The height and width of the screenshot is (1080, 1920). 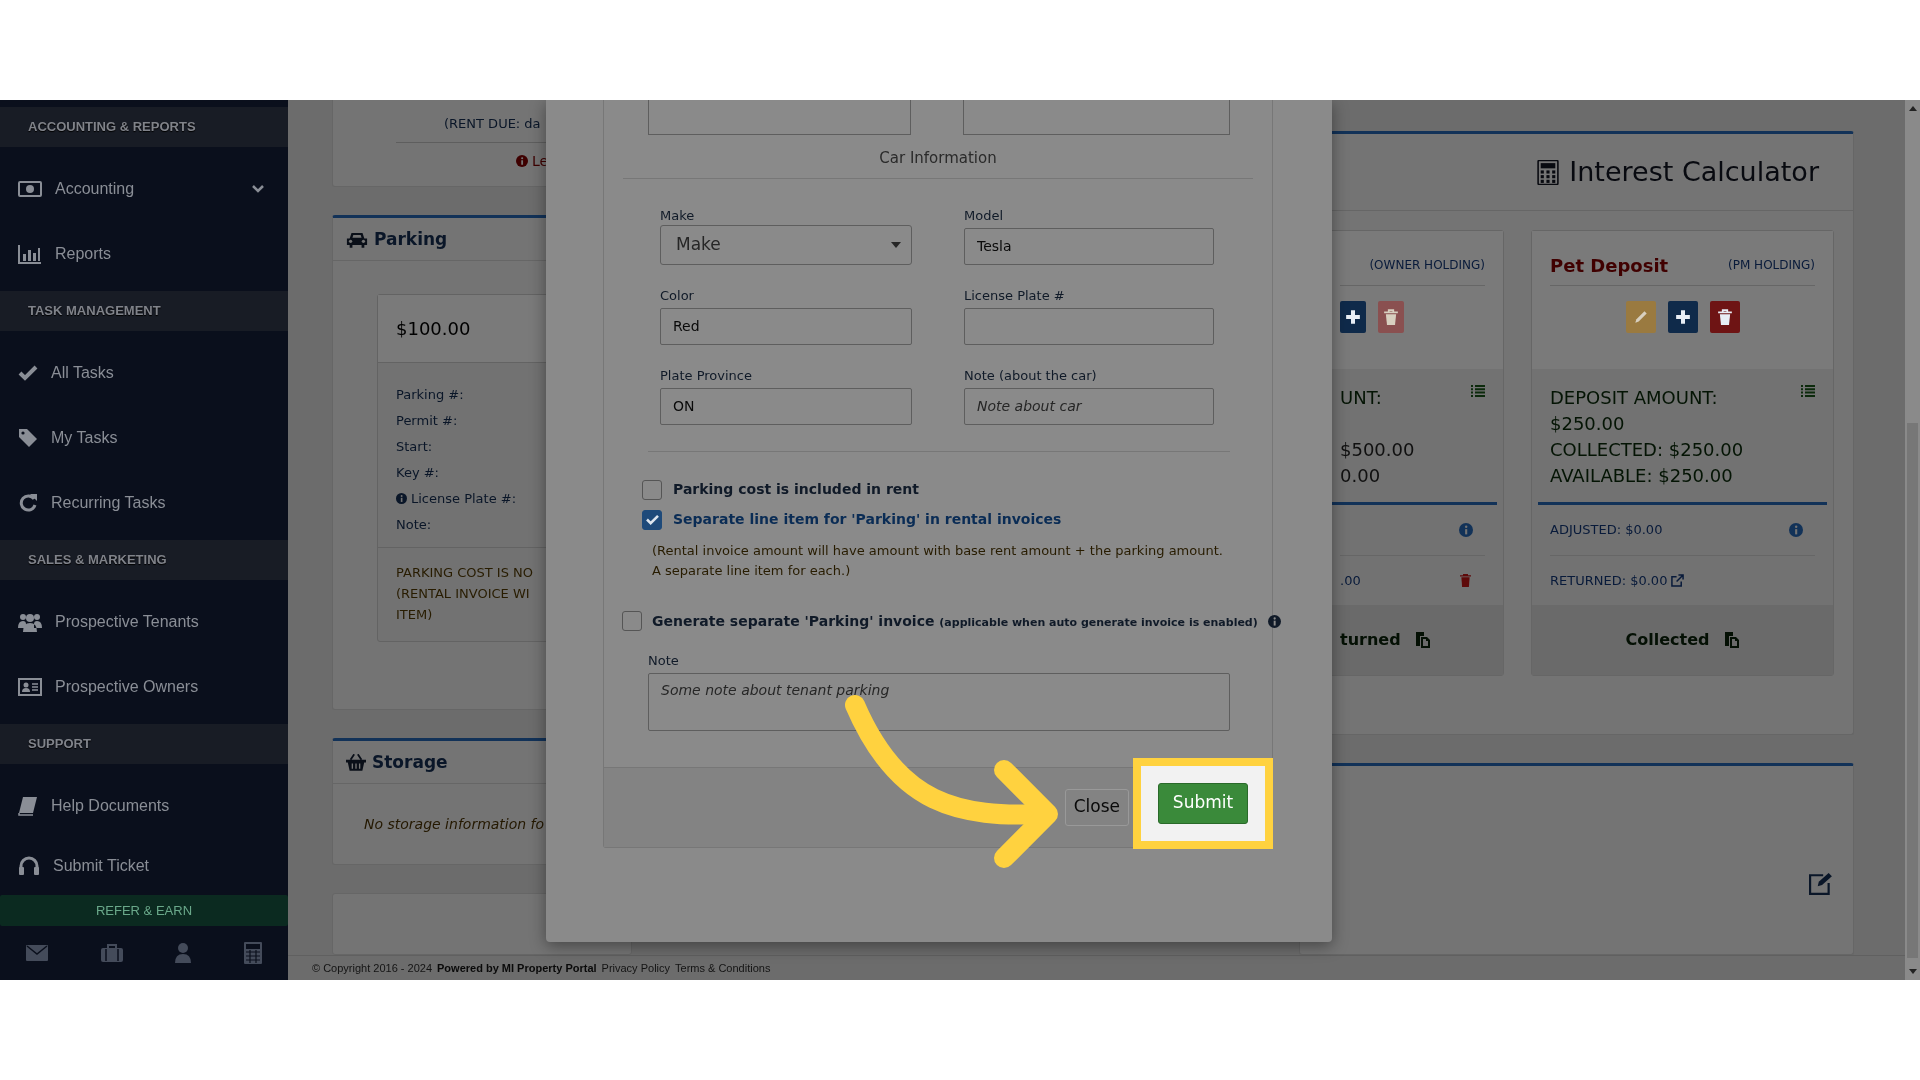 What do you see at coordinates (37, 953) in the screenshot?
I see `envelope-icon` at bounding box center [37, 953].